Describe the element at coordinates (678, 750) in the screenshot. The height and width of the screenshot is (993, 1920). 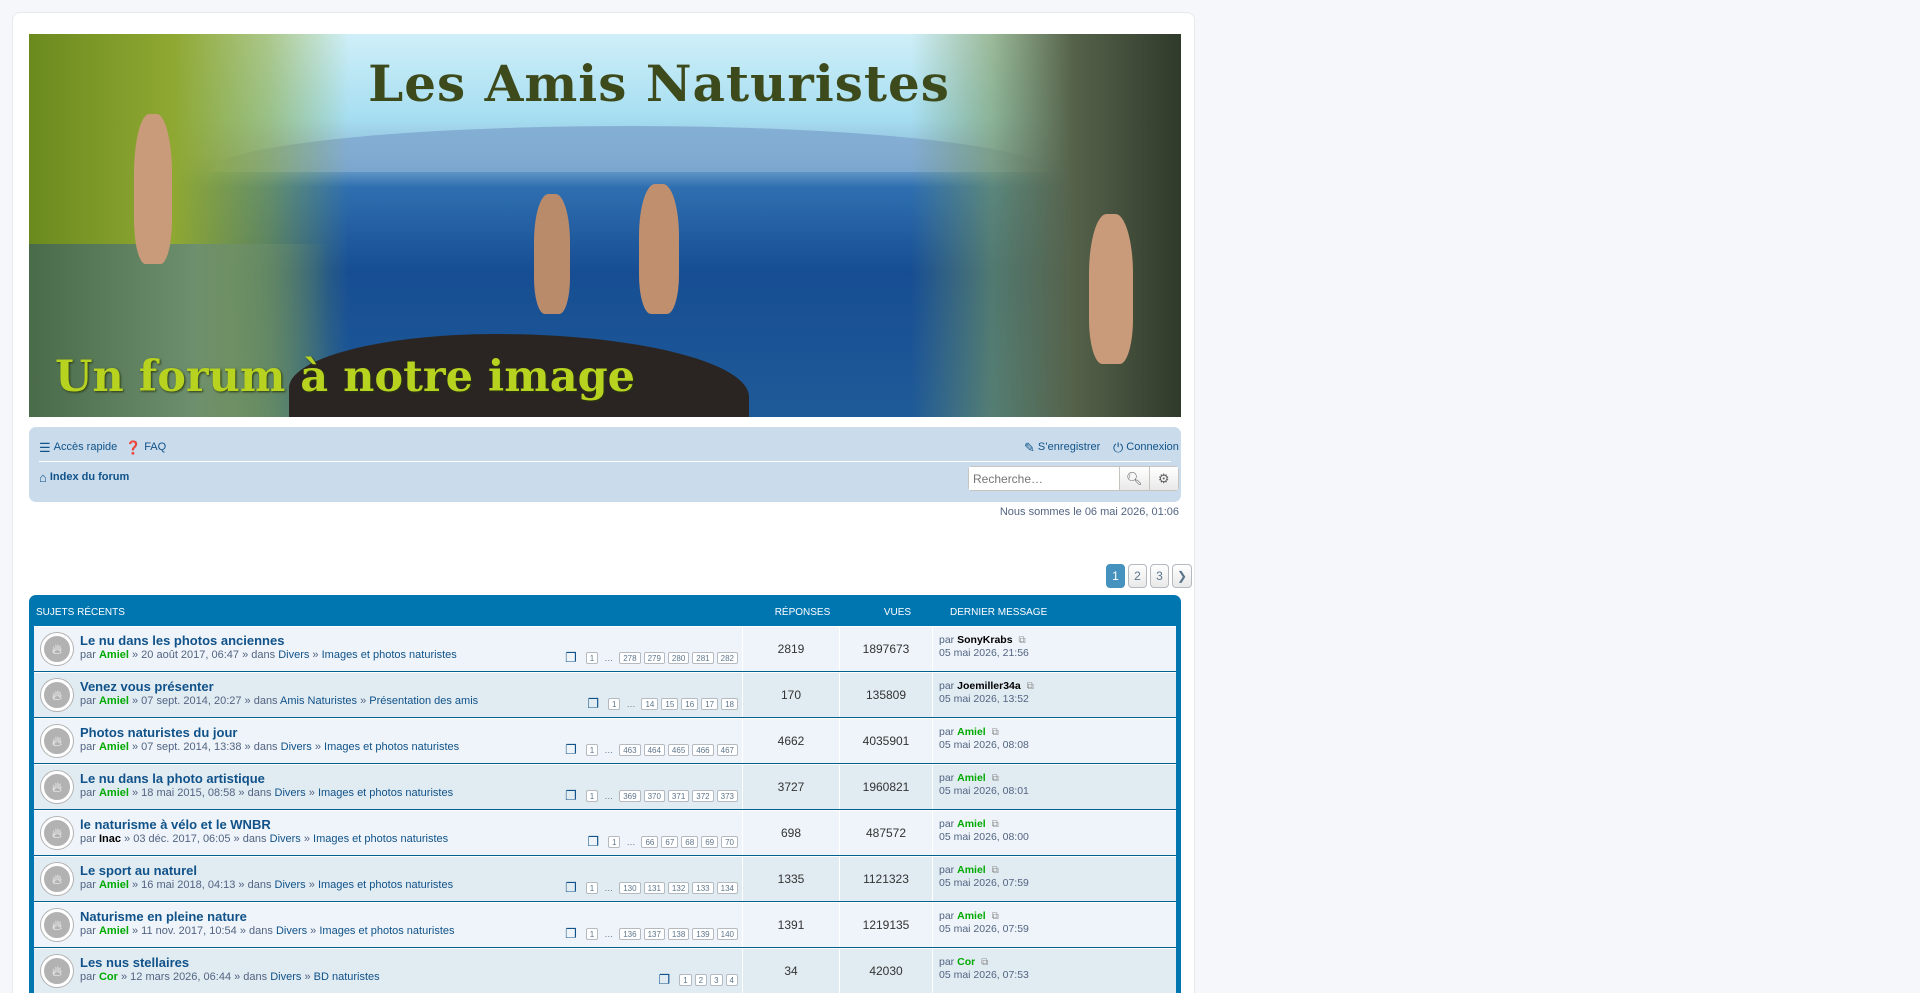
I see `page-link: 465` at that location.